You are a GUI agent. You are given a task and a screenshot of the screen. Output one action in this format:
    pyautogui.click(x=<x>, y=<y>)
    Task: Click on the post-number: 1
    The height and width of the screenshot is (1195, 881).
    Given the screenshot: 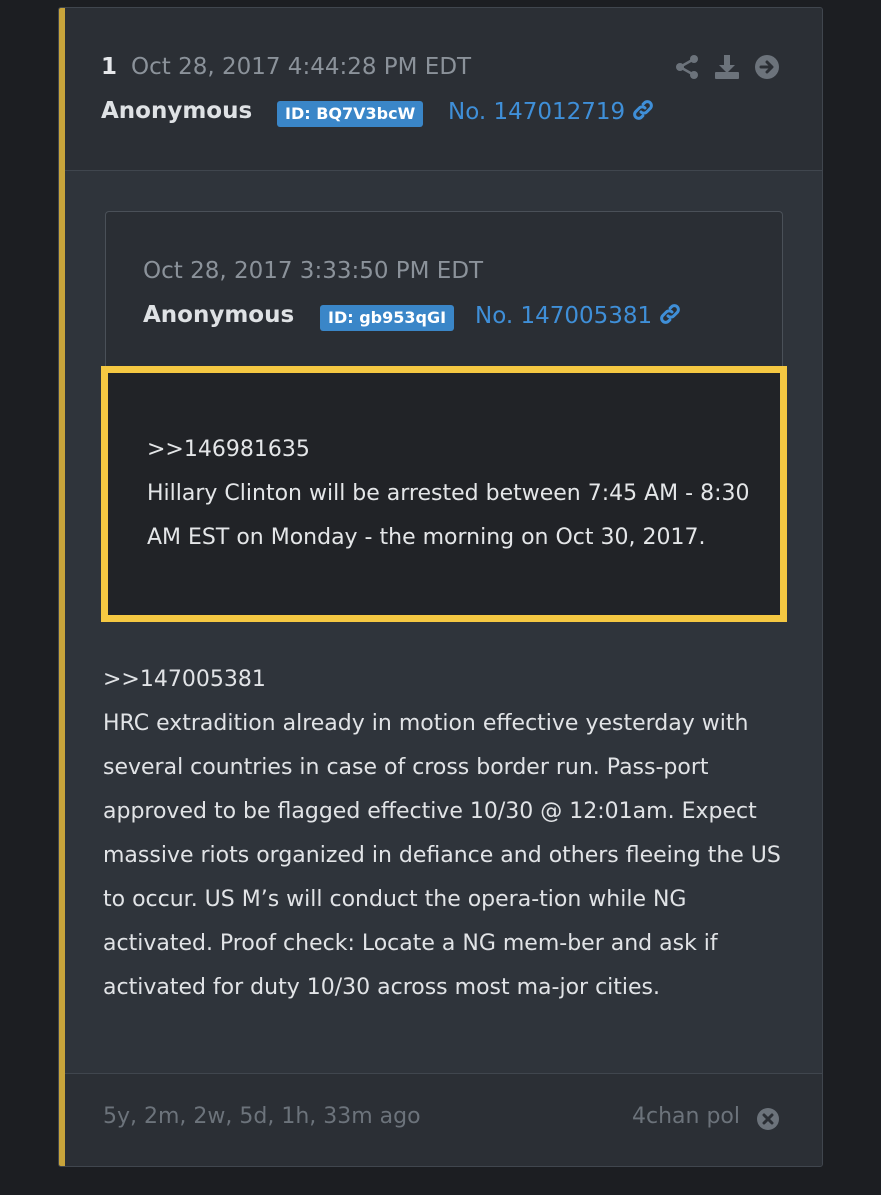 What is the action you would take?
    pyautogui.click(x=109, y=67)
    